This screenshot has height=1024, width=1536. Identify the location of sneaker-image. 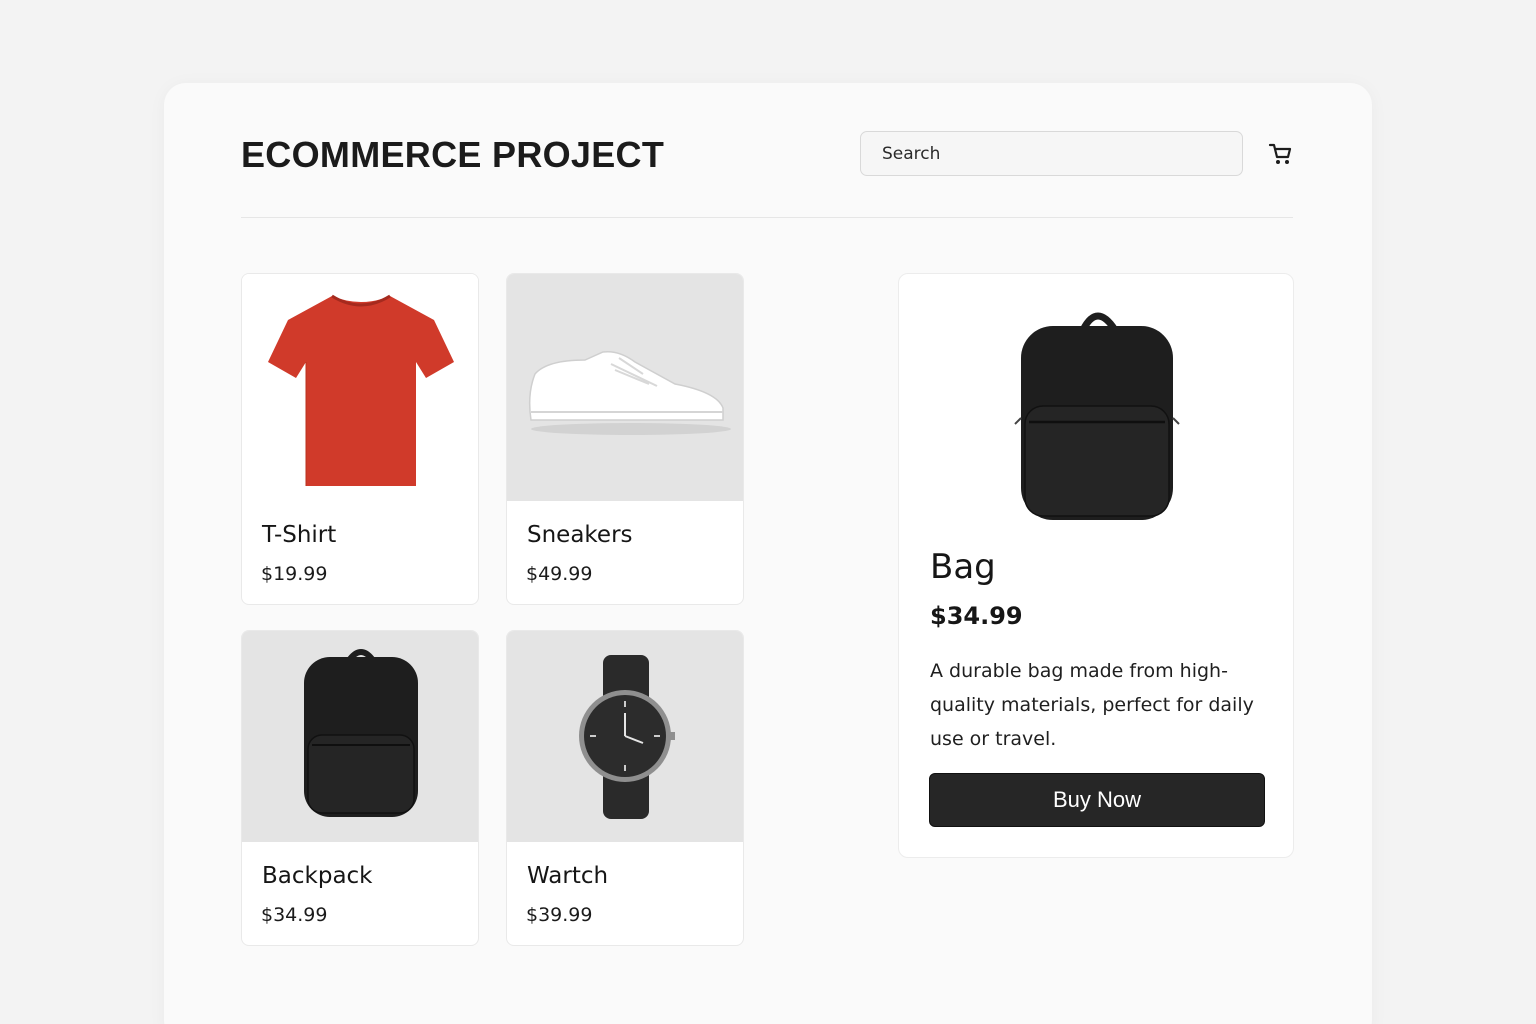
(625, 387).